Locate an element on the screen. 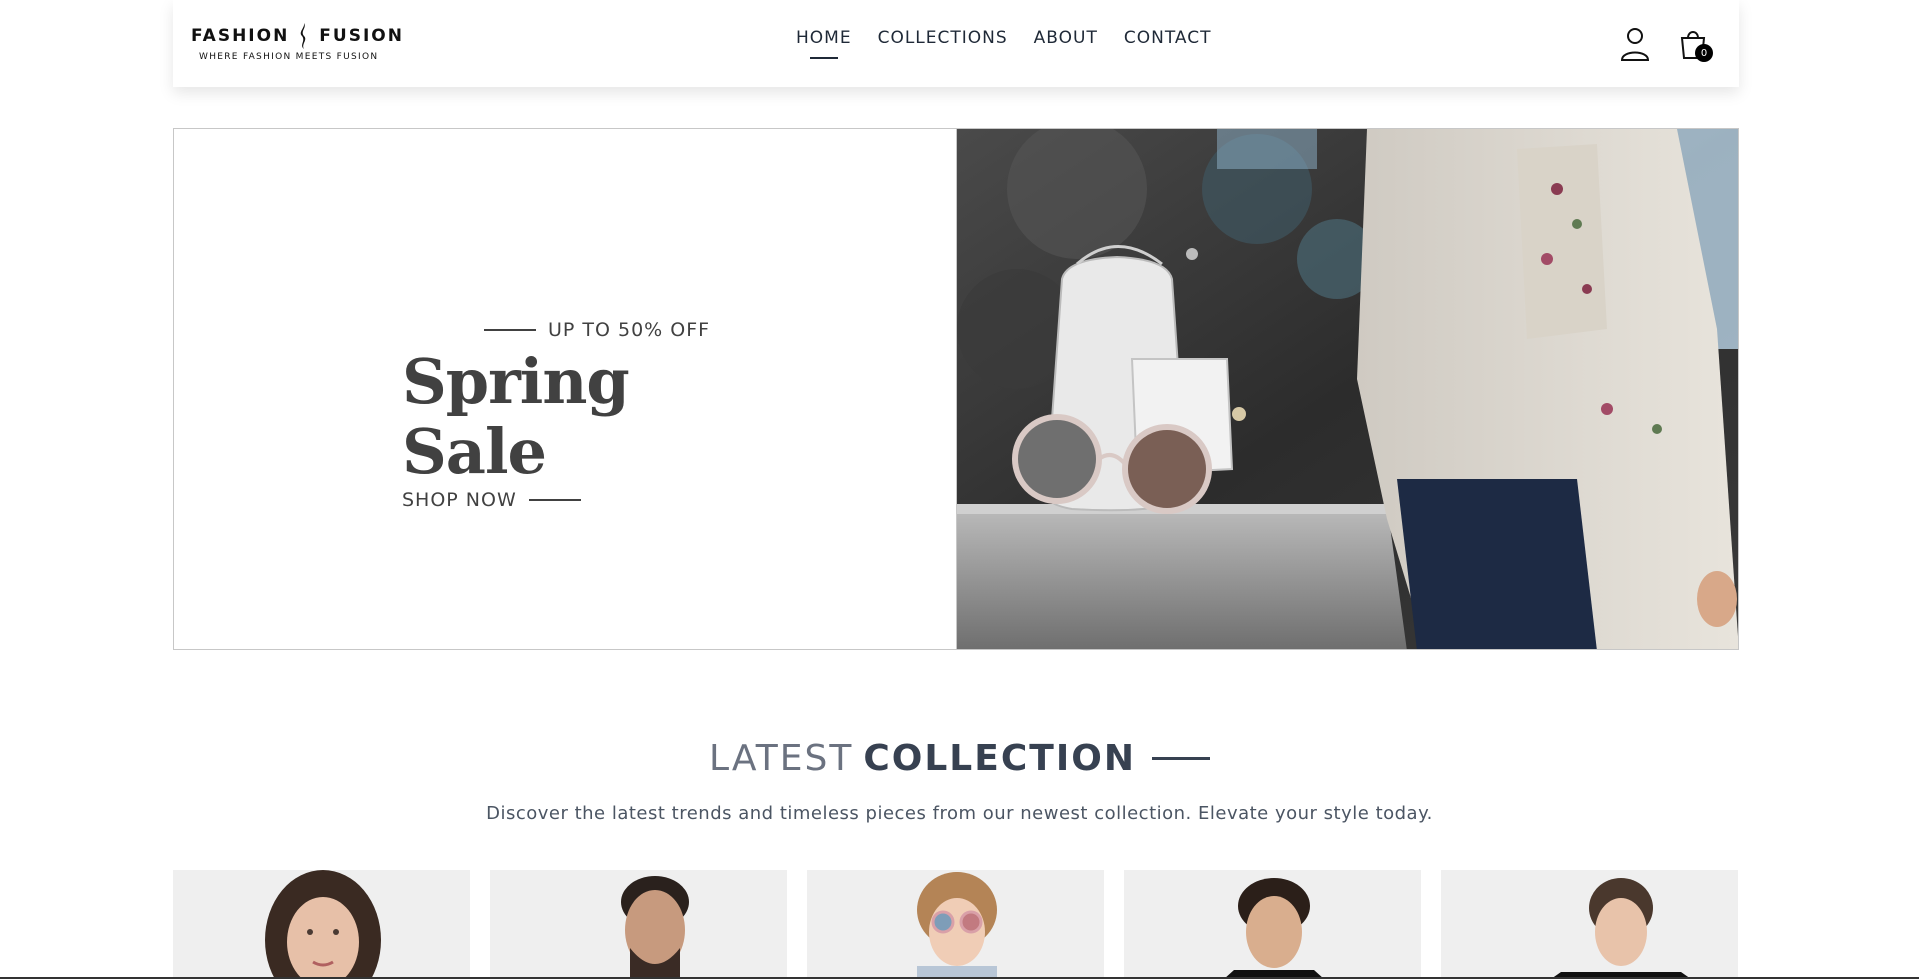 The height and width of the screenshot is (979, 1919). hero-title: Spring Sale is located at coordinates (516, 416).